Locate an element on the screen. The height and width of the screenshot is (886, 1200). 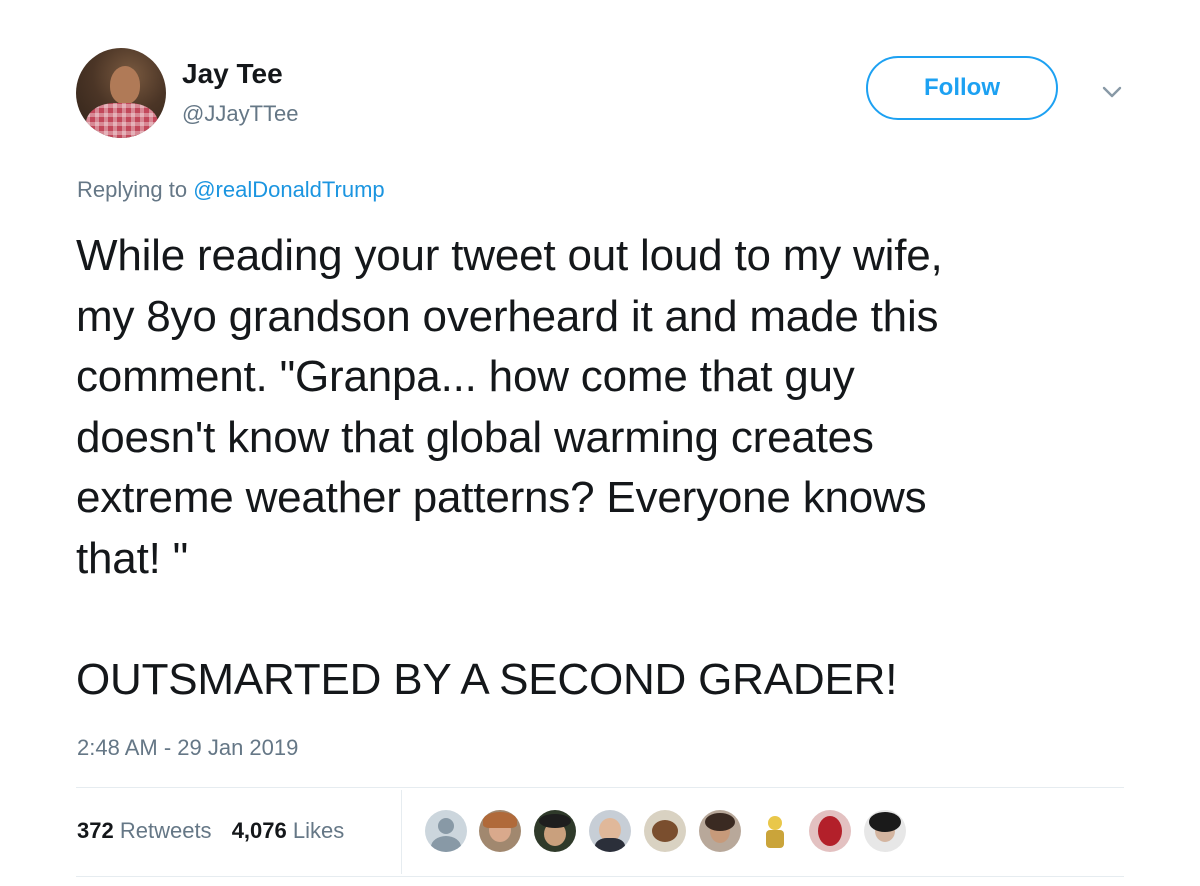
tweet-stats: 372 Retweets 4,076 Likes is located at coordinates (217, 831).